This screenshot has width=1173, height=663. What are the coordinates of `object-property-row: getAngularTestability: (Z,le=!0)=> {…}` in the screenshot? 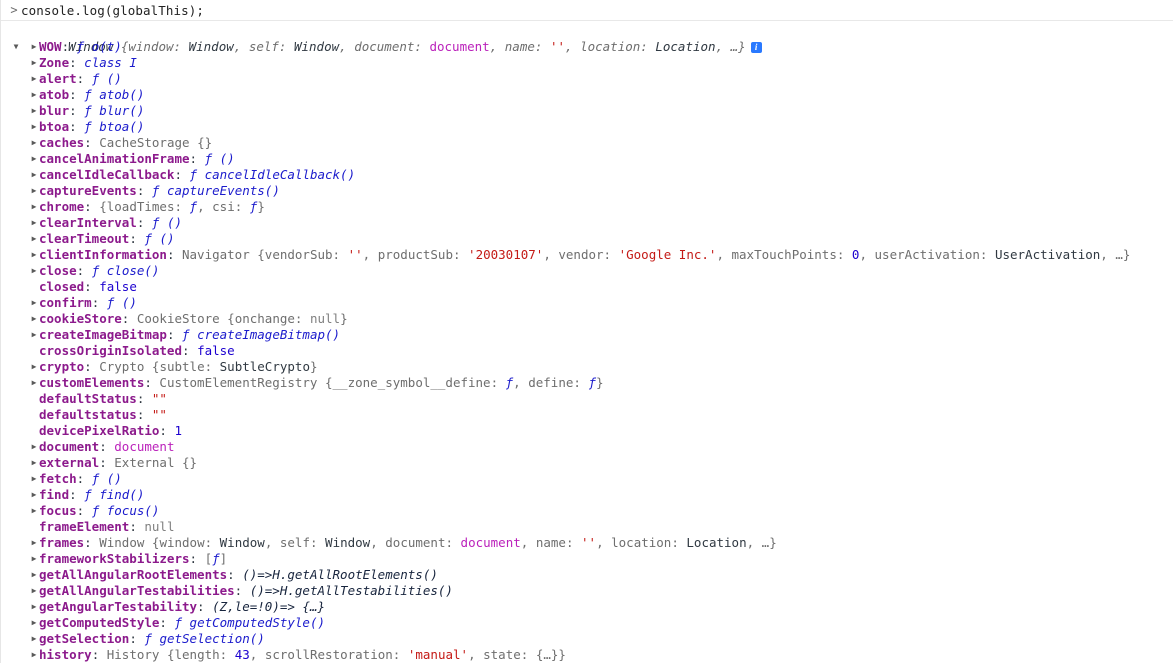 It's located at (587, 607).